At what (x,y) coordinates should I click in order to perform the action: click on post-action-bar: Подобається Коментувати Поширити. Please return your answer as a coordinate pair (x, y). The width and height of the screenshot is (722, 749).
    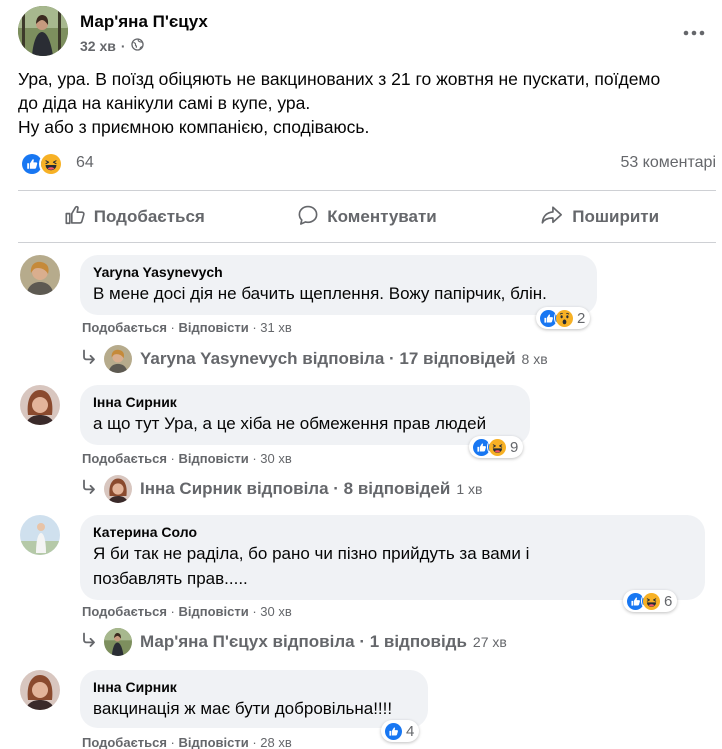
    Looking at the image, I should click on (367, 217).